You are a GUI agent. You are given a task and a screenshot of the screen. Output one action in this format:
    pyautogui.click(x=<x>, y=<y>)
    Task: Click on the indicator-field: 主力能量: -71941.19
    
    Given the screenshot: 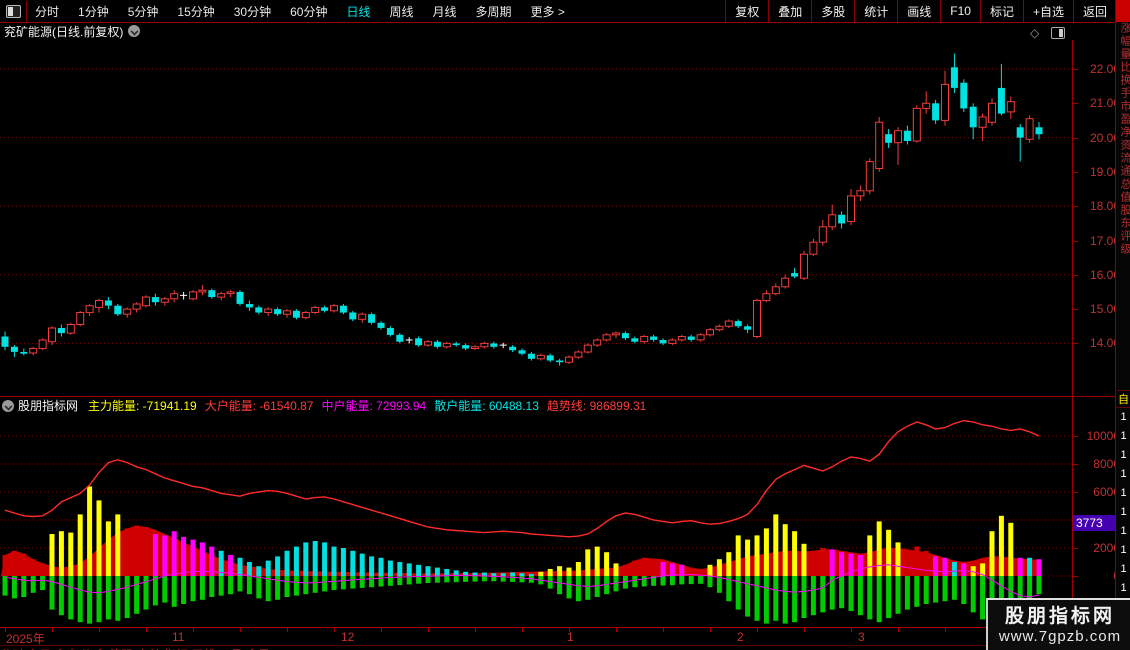 What is the action you would take?
    pyautogui.click(x=142, y=406)
    